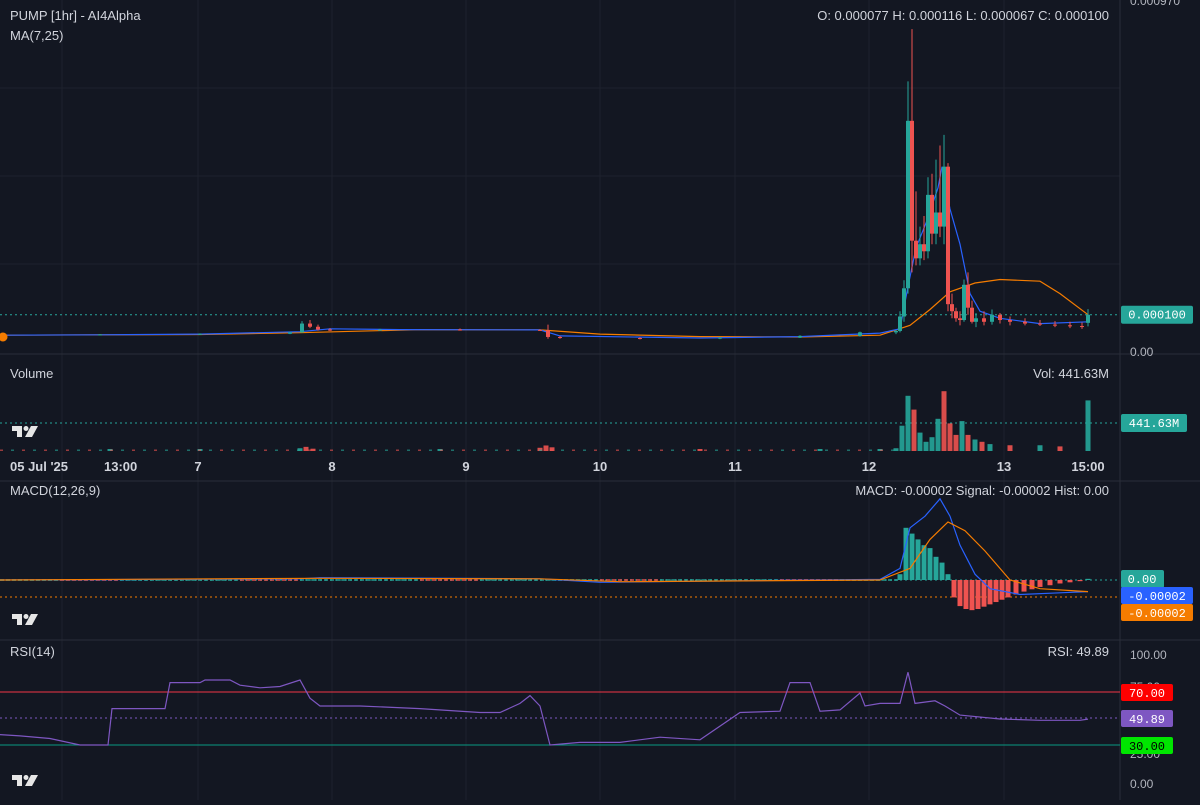 The image size is (1200, 805). Describe the element at coordinates (1142, 580) in the screenshot. I see `svg-text: 0.00` at that location.